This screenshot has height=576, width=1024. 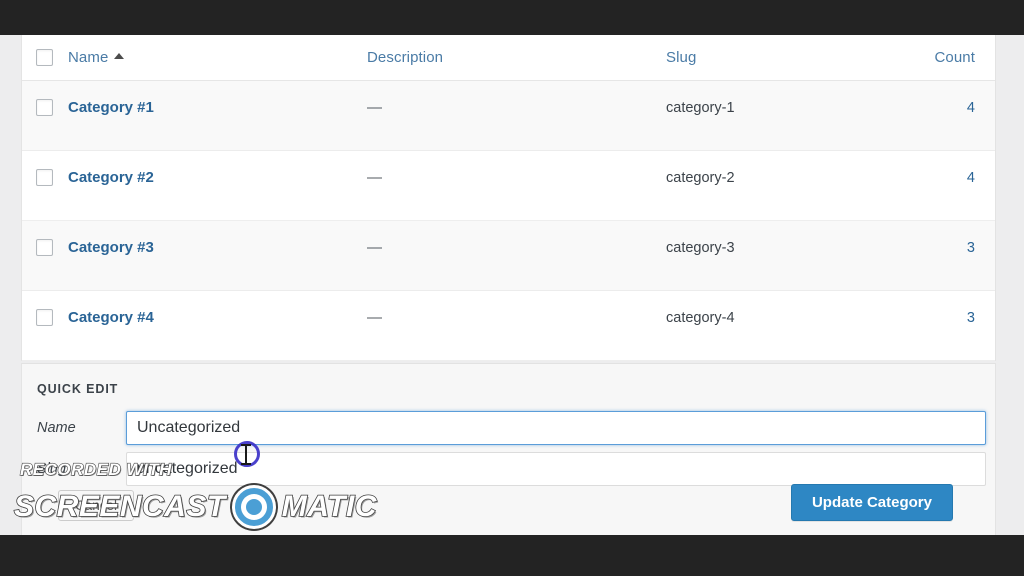 What do you see at coordinates (871, 502) in the screenshot?
I see `update-category-button: Update Category` at bounding box center [871, 502].